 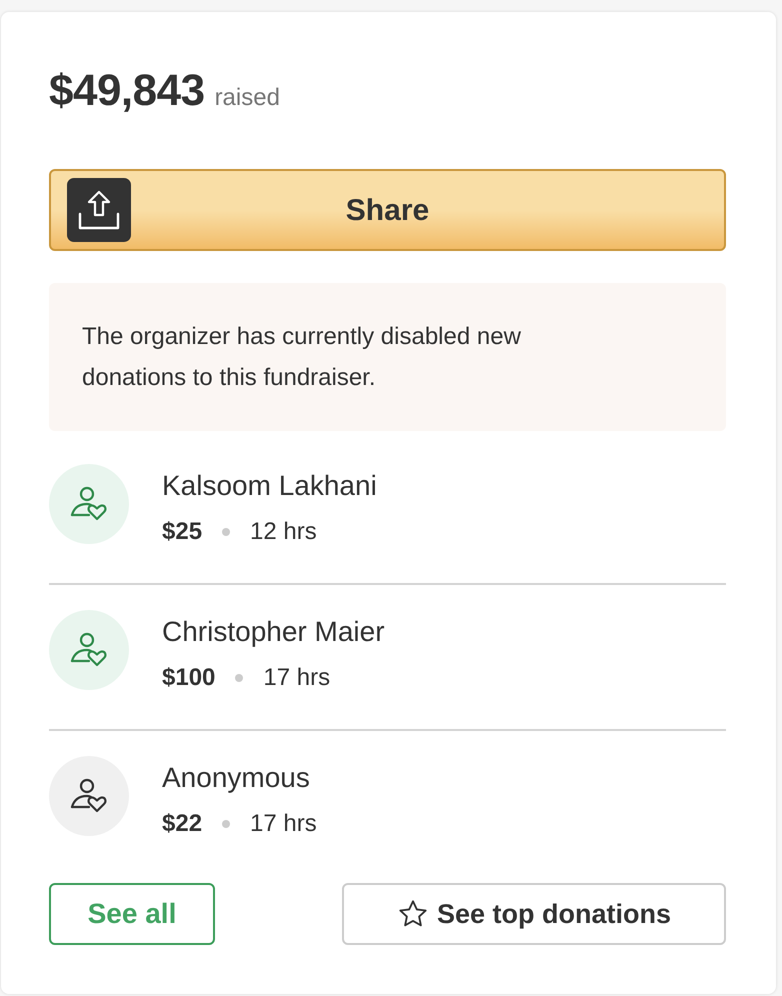 I want to click on amount-raised: $49,843, so click(x=127, y=91).